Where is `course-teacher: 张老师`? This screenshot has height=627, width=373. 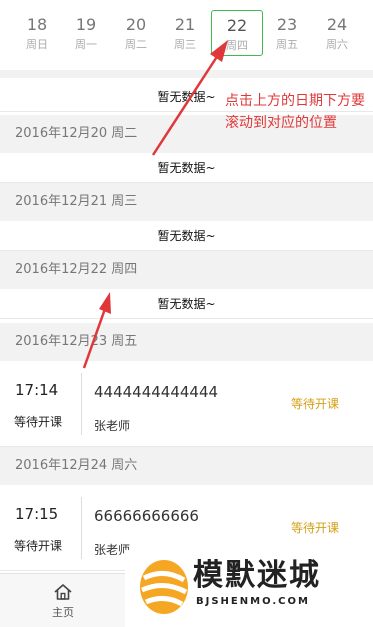
course-teacher: 张老师 is located at coordinates (112, 426).